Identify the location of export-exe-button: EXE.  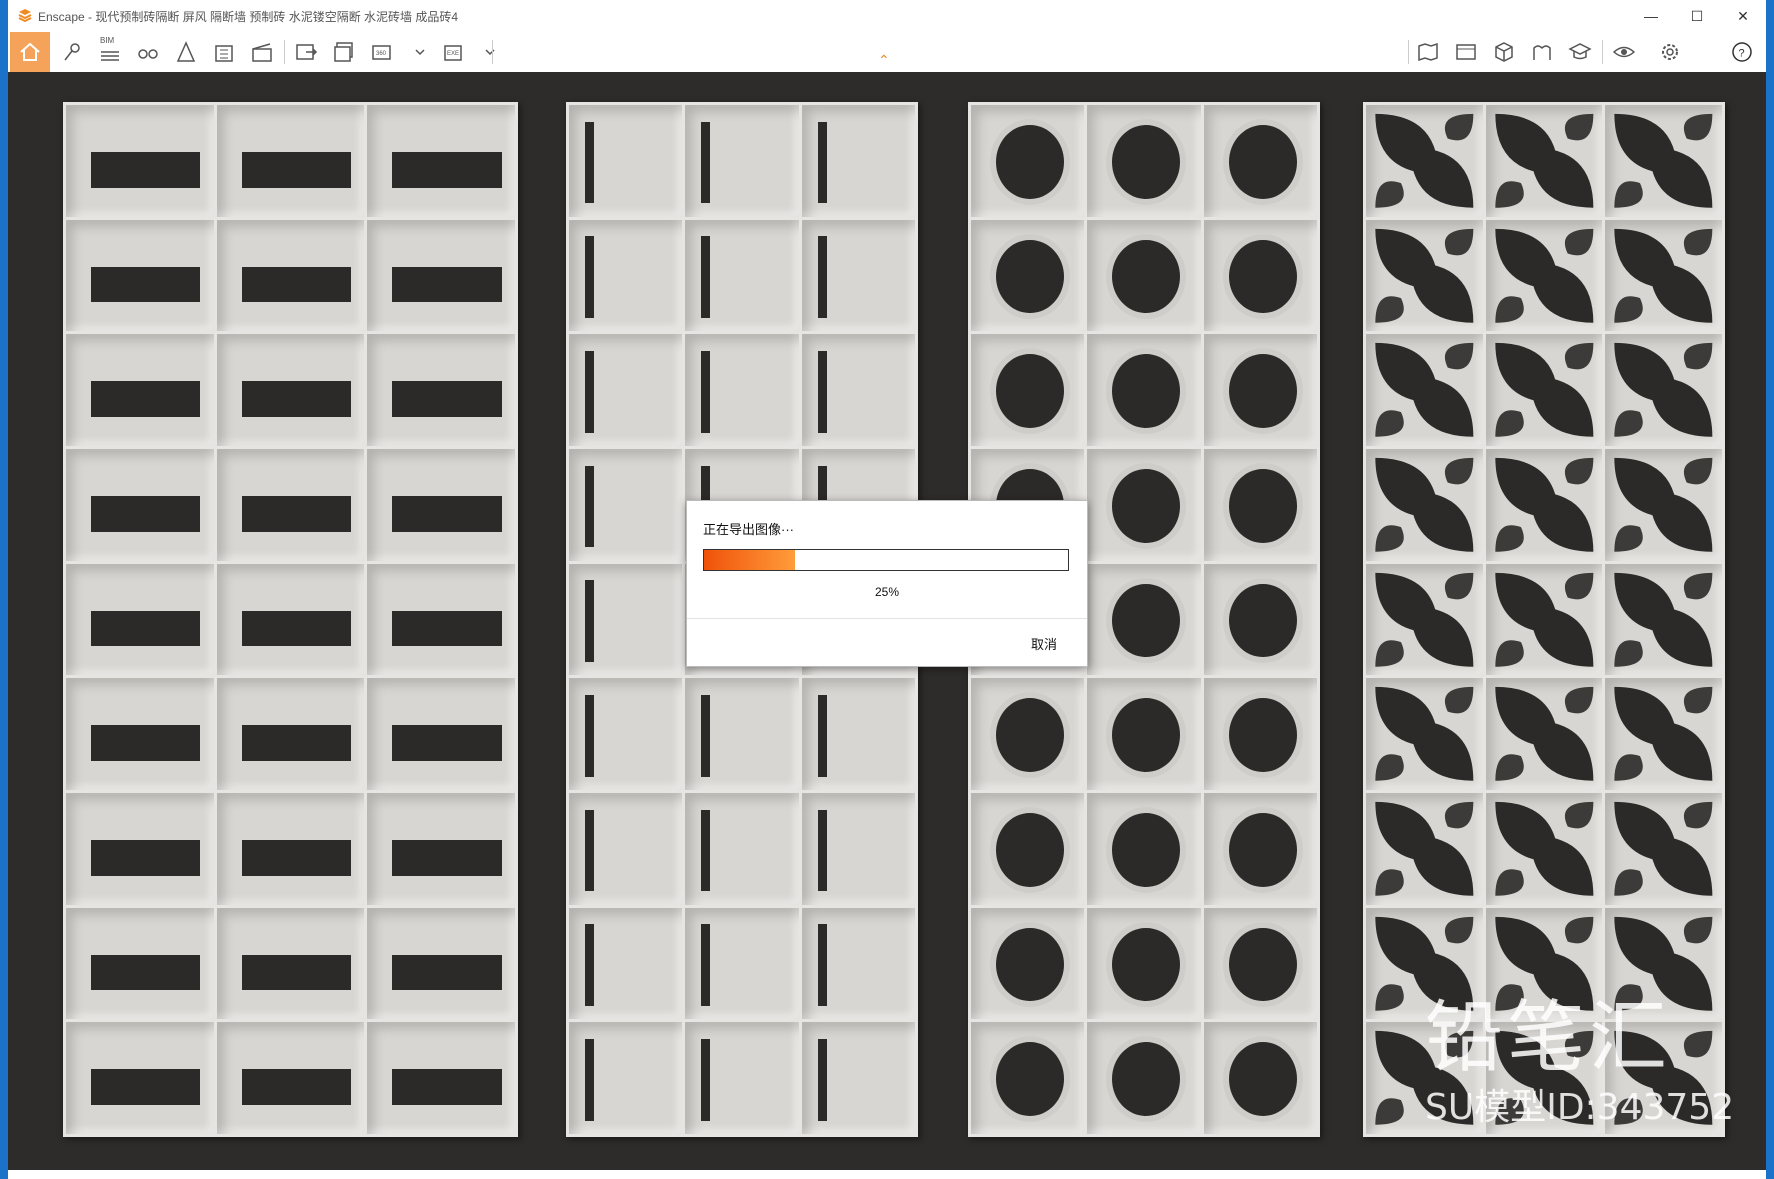
(454, 52).